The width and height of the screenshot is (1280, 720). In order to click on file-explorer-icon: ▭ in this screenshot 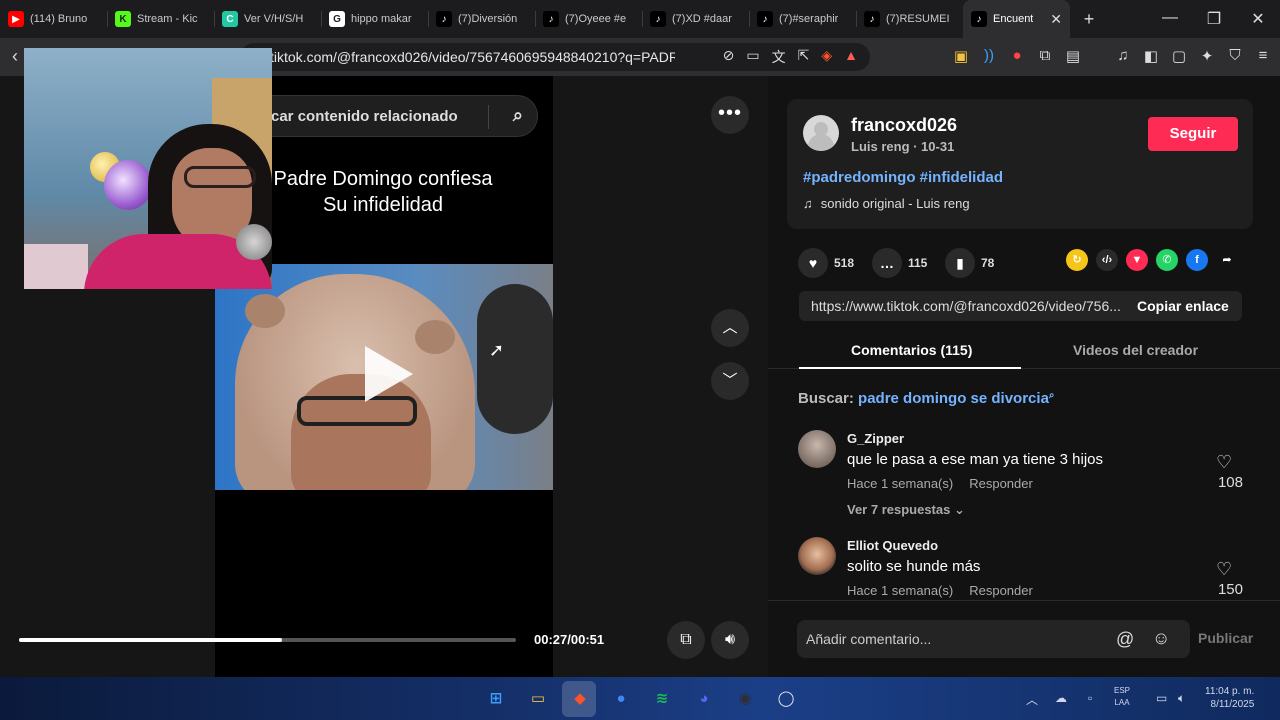, I will do `click(538, 699)`.